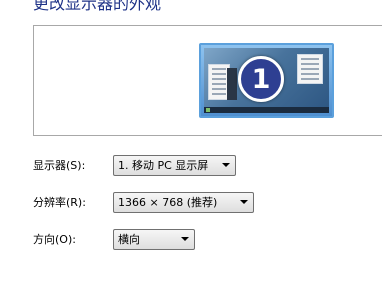  Describe the element at coordinates (208, 110) in the screenshot. I see `start-orb-icon` at that location.